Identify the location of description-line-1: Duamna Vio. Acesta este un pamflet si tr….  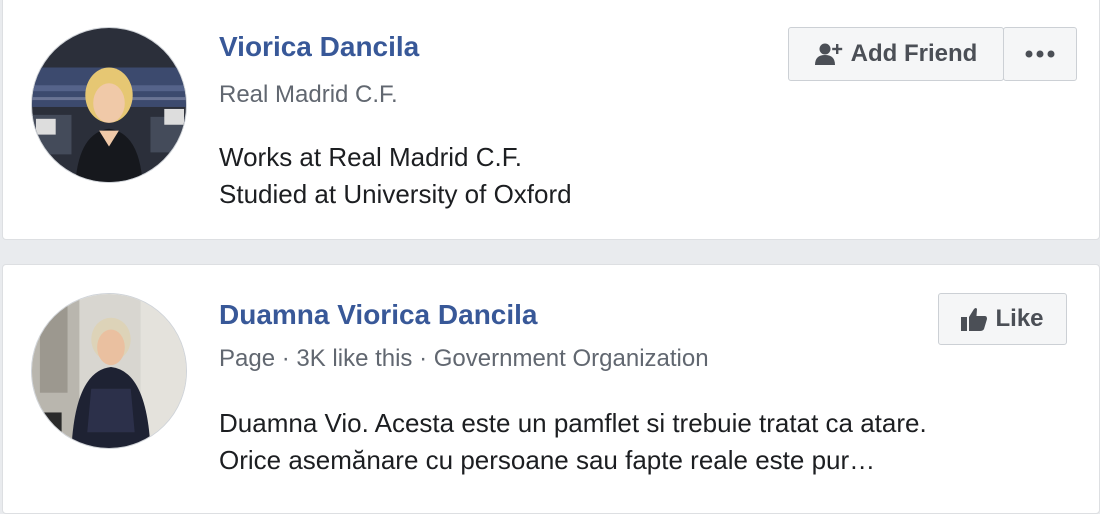
(573, 423).